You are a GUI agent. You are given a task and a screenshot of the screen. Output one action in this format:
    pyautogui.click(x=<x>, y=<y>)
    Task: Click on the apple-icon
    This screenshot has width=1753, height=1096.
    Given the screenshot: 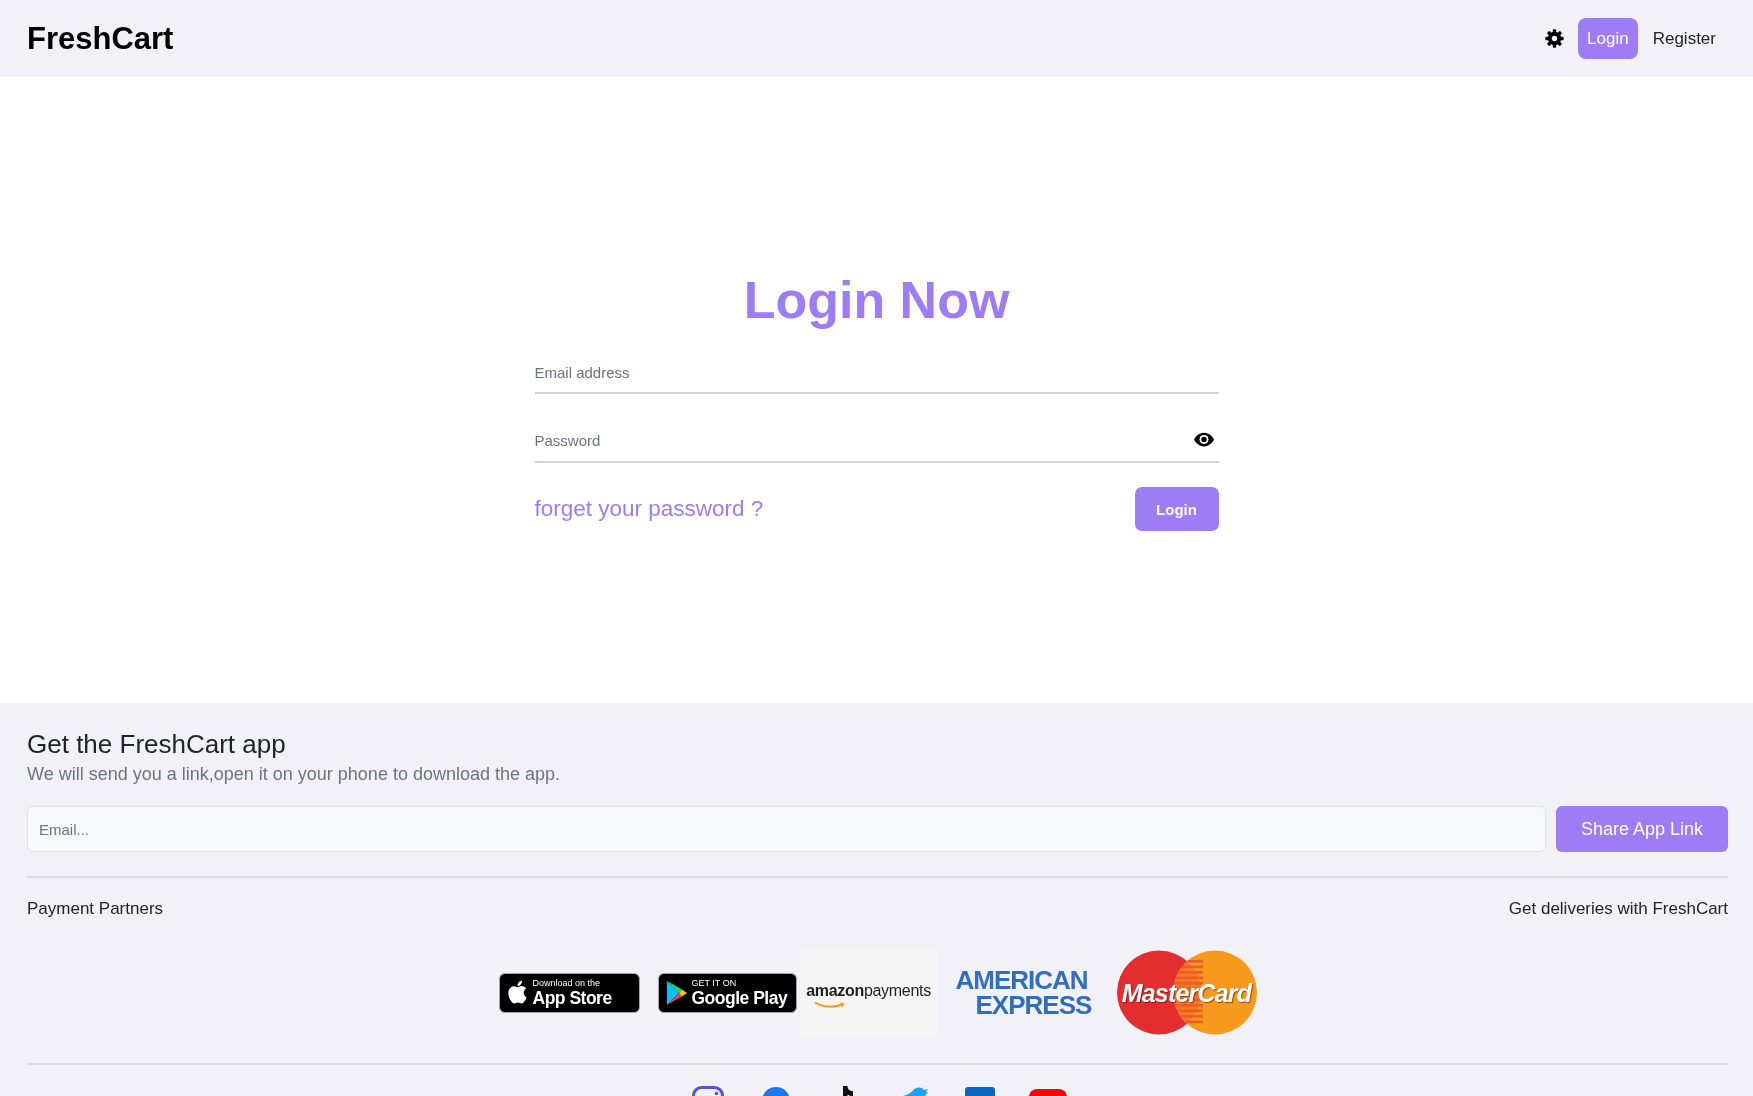 What is the action you would take?
    pyautogui.click(x=517, y=992)
    